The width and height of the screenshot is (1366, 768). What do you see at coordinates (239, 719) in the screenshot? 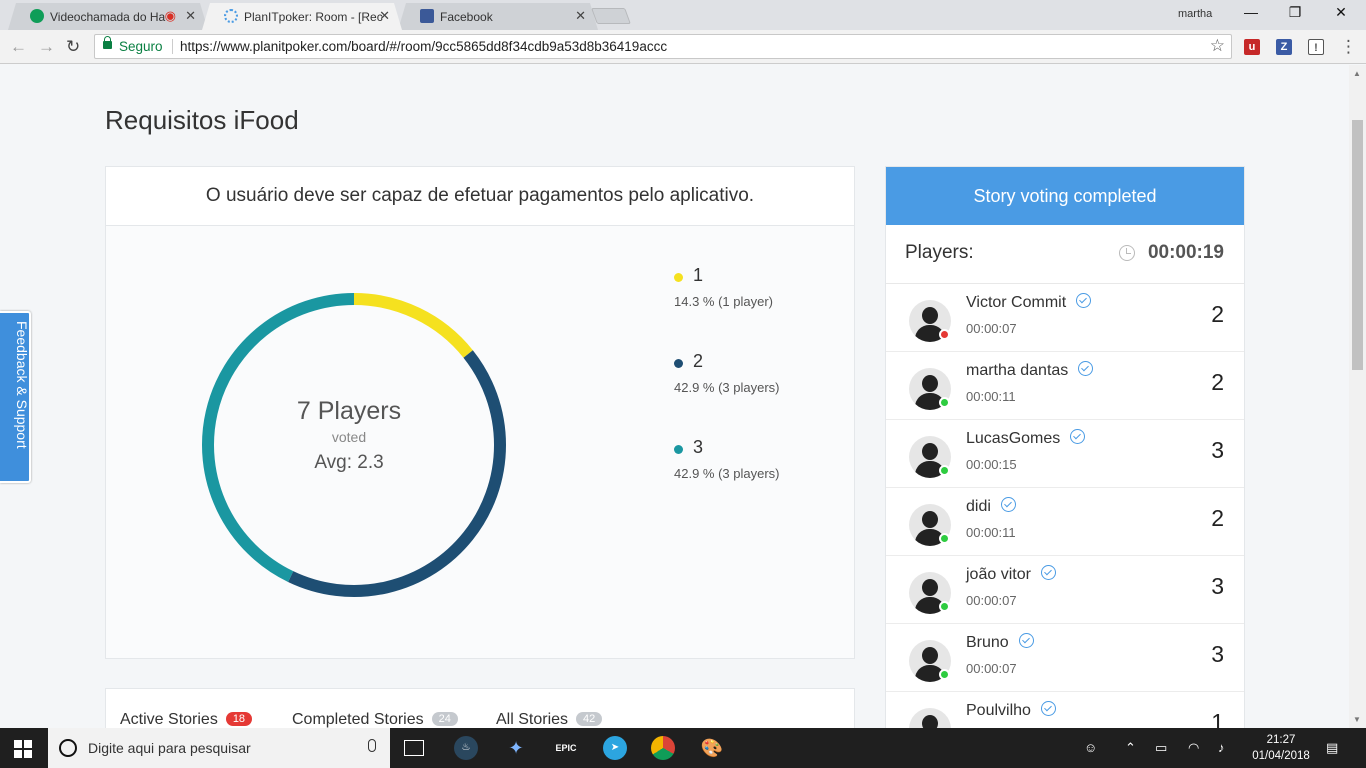
I see `count-badge: 18` at bounding box center [239, 719].